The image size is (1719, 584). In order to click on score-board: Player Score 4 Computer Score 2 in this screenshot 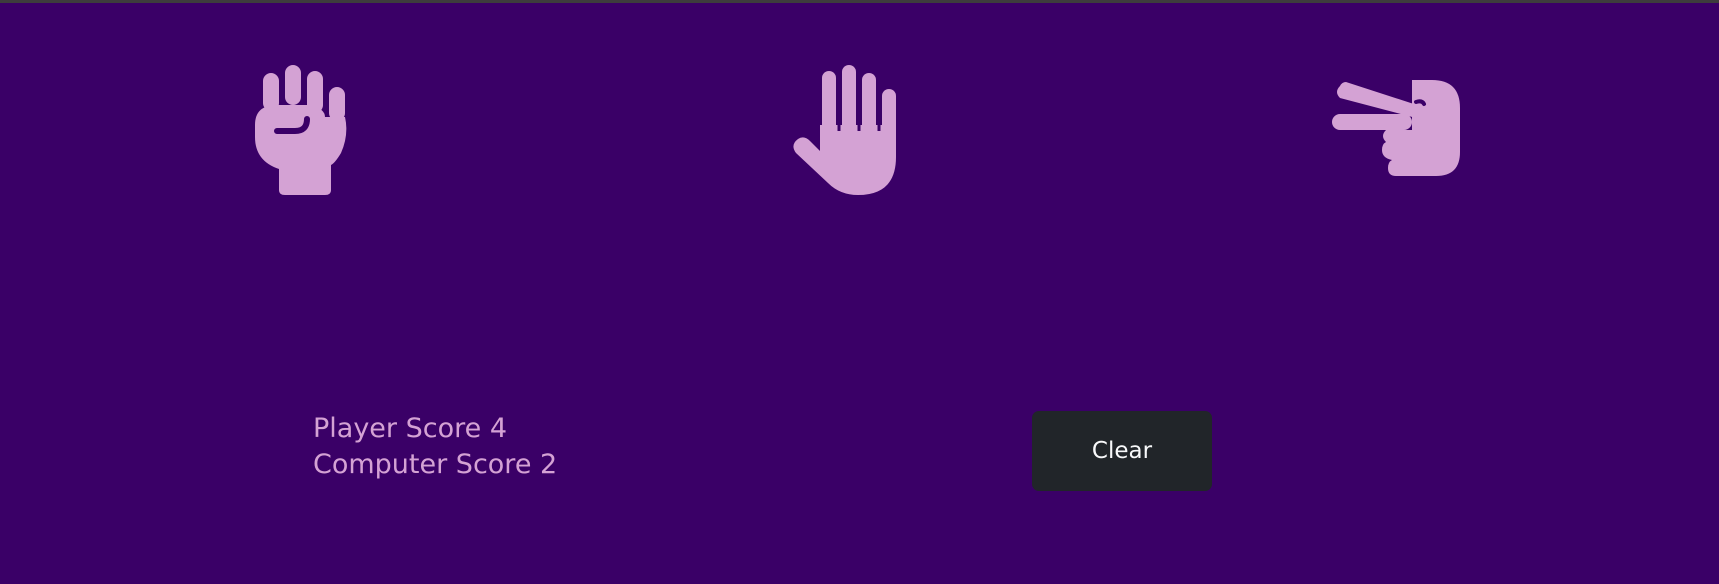, I will do `click(435, 447)`.